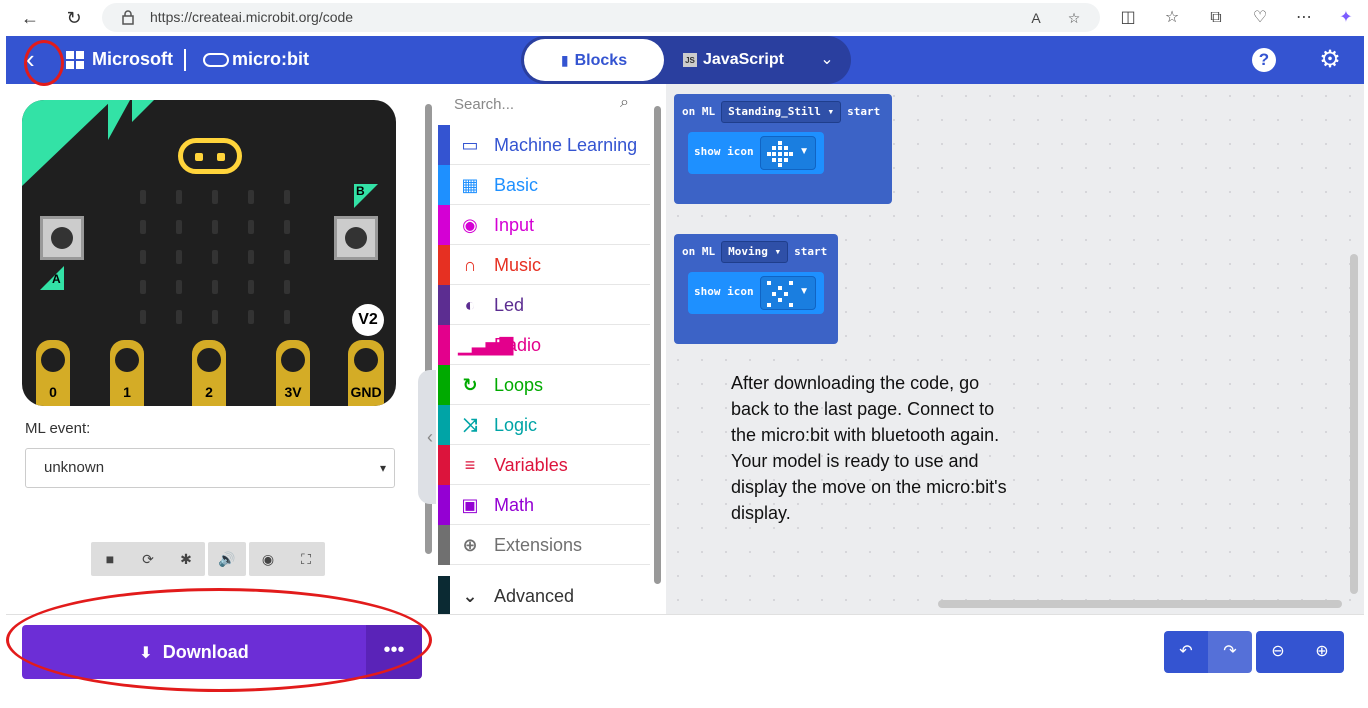  Describe the element at coordinates (1346, 18) in the screenshot. I see `copilot-icon: ✦` at that location.